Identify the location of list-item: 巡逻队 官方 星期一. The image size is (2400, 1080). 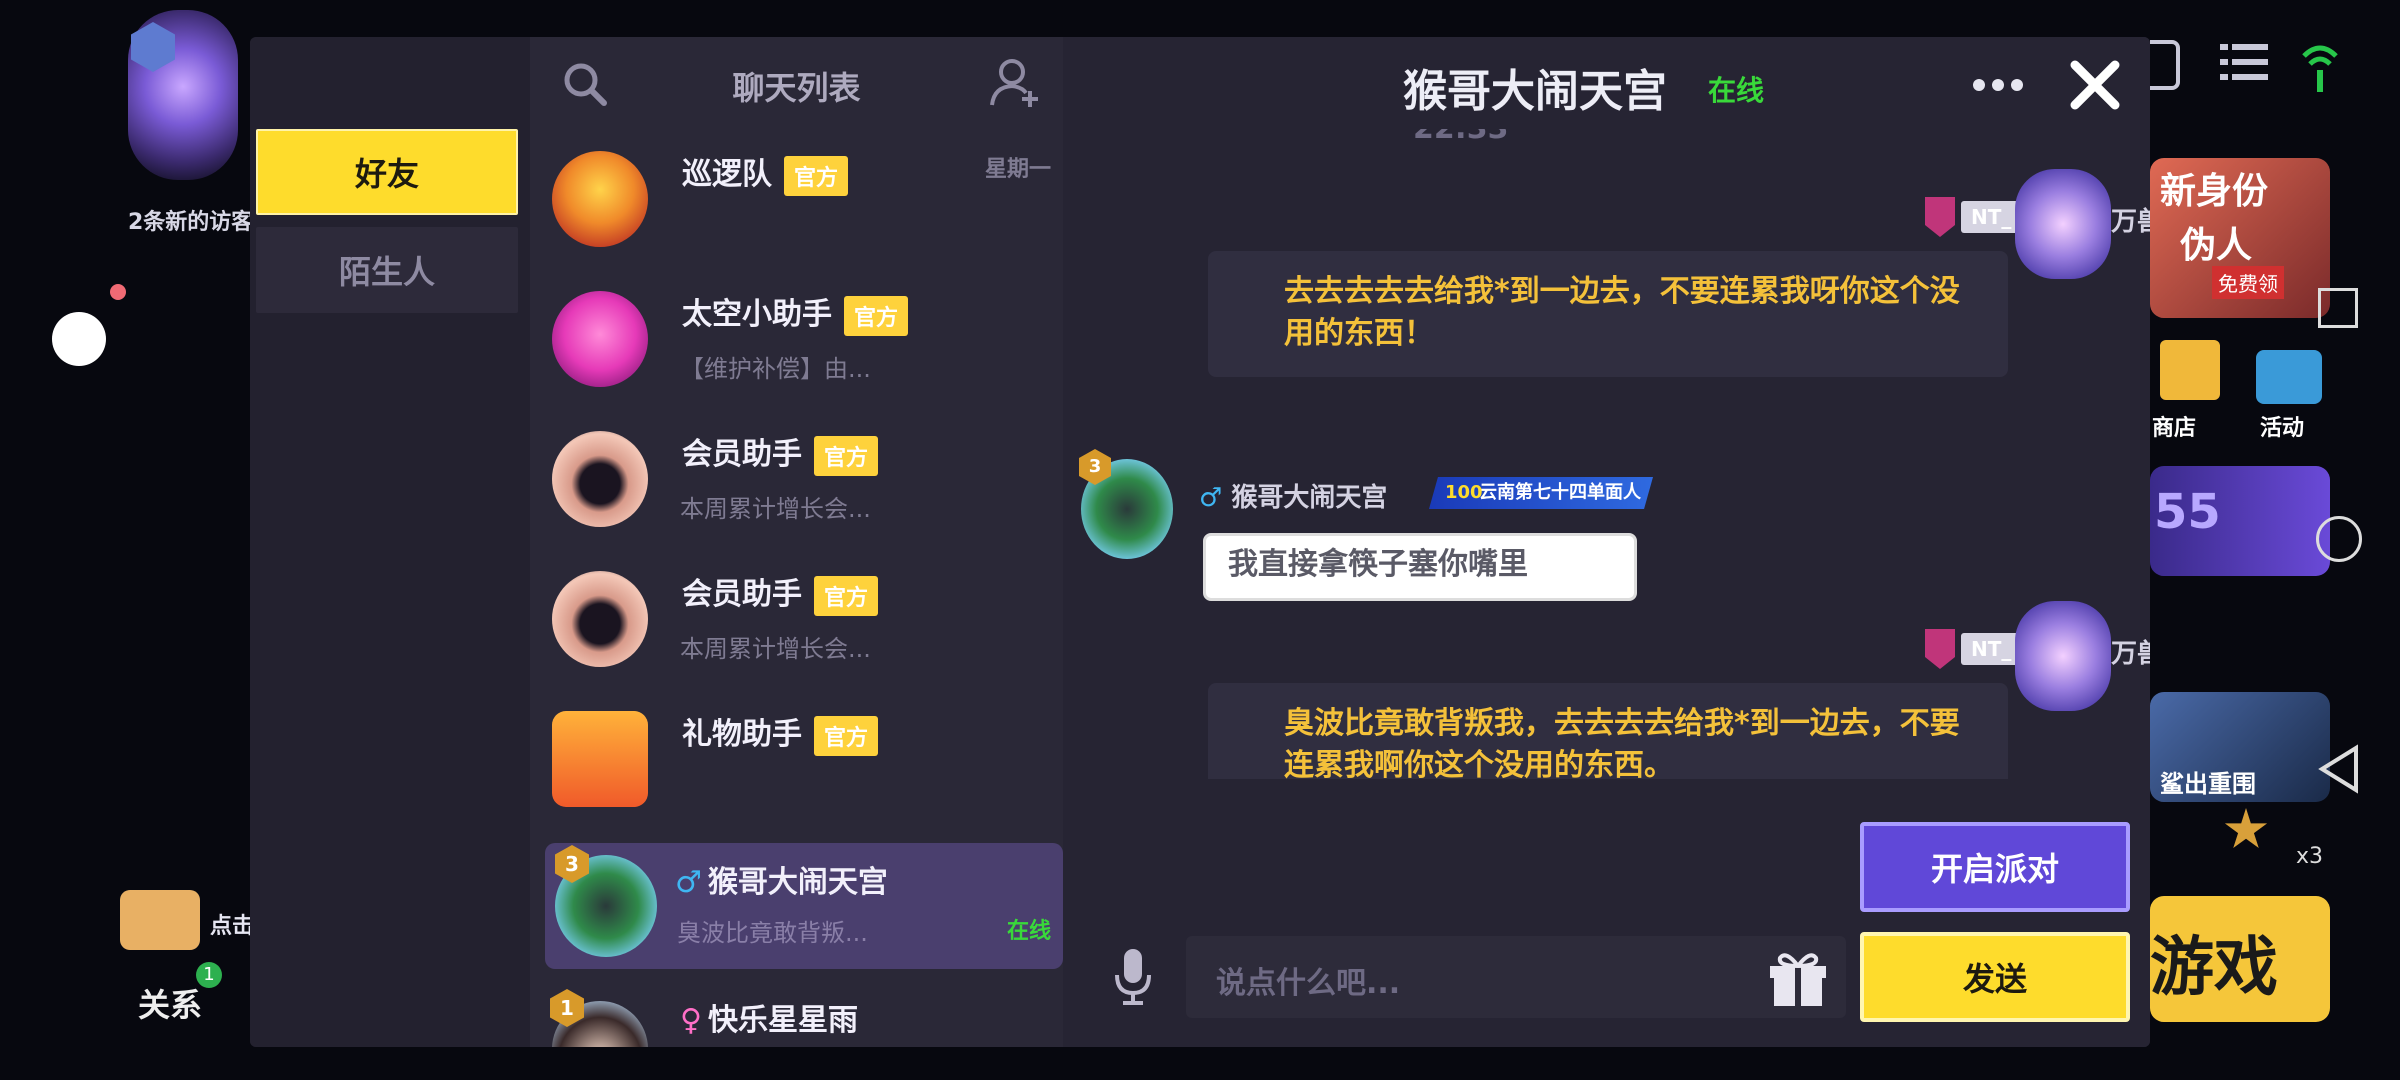
(796, 199).